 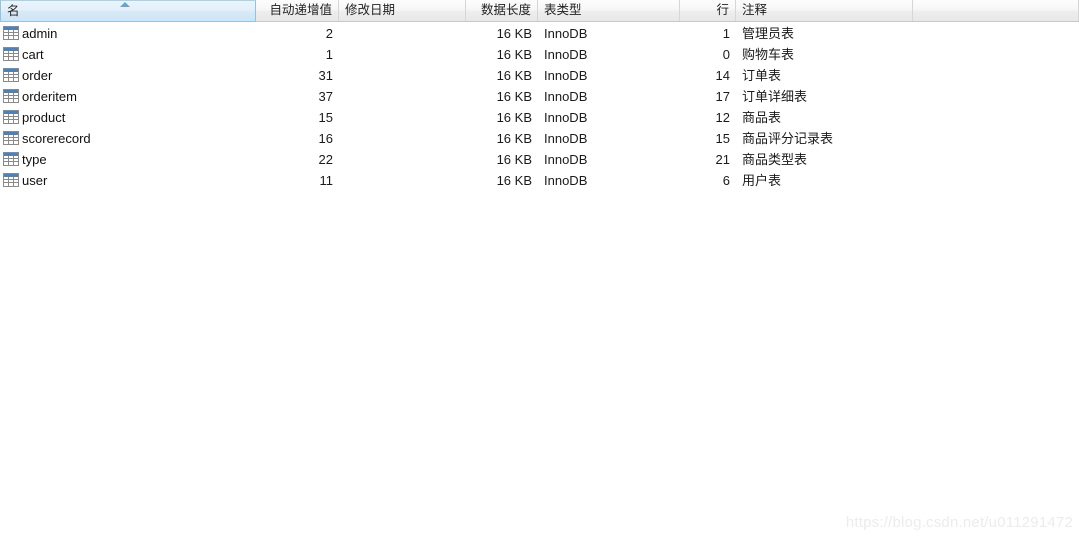 I want to click on cell-value: 商品表, so click(x=762, y=117).